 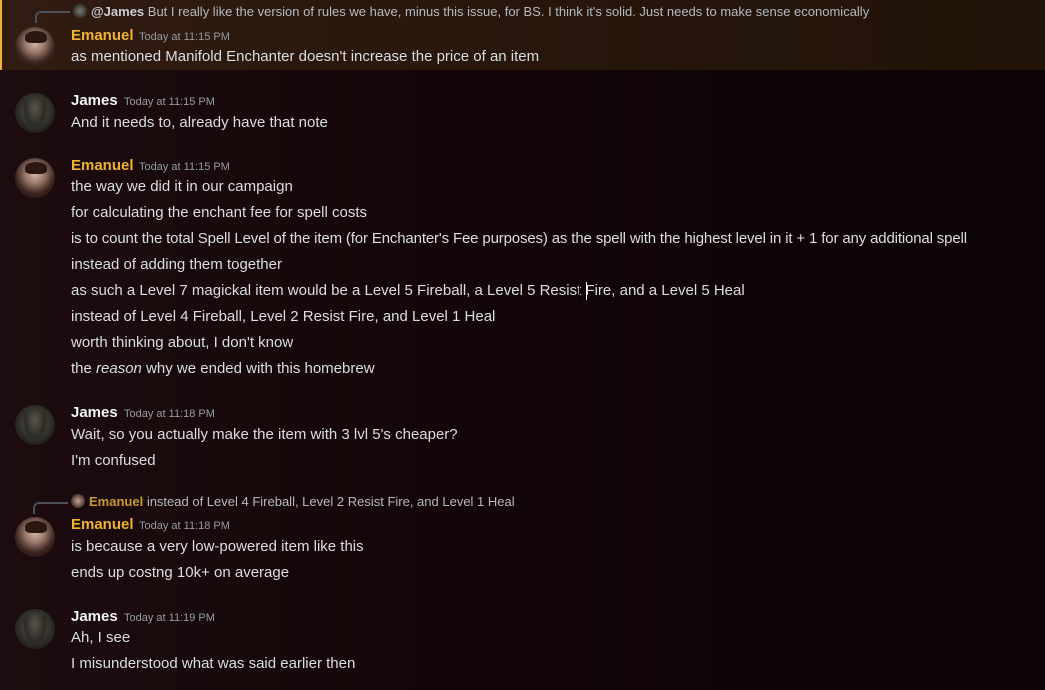 What do you see at coordinates (119, 368) in the screenshot?
I see `emphasis-text: reason` at bounding box center [119, 368].